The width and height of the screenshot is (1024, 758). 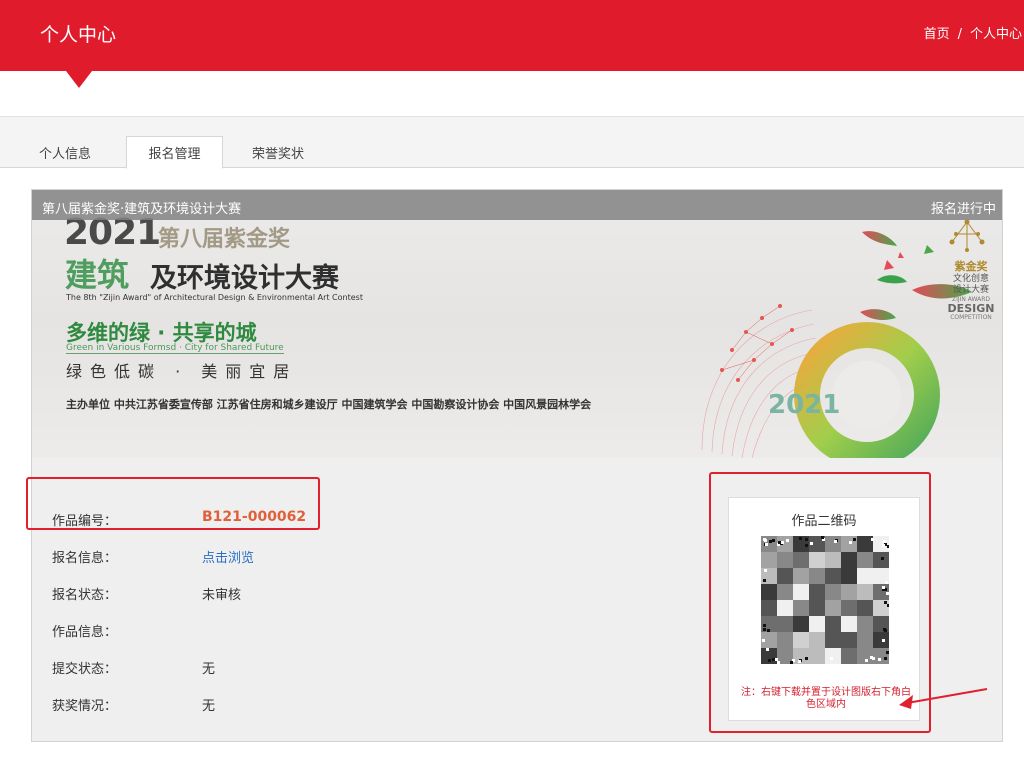 What do you see at coordinates (209, 669) in the screenshot?
I see `field-value-submit-status: 无` at bounding box center [209, 669].